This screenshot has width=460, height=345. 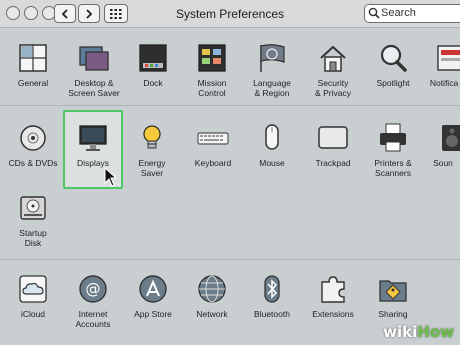 I want to click on pref-sound: Soun, so click(x=441, y=157).